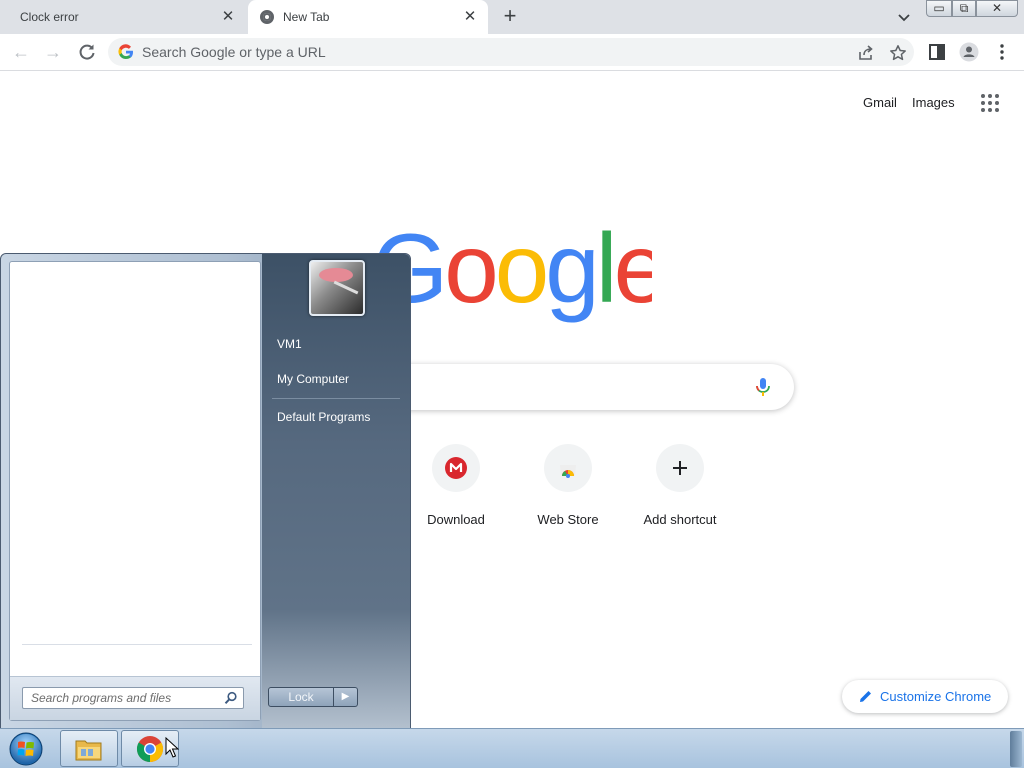 Image resolution: width=1024 pixels, height=768 pixels. I want to click on customize-chrome-button: Customize Chrome, so click(925, 696).